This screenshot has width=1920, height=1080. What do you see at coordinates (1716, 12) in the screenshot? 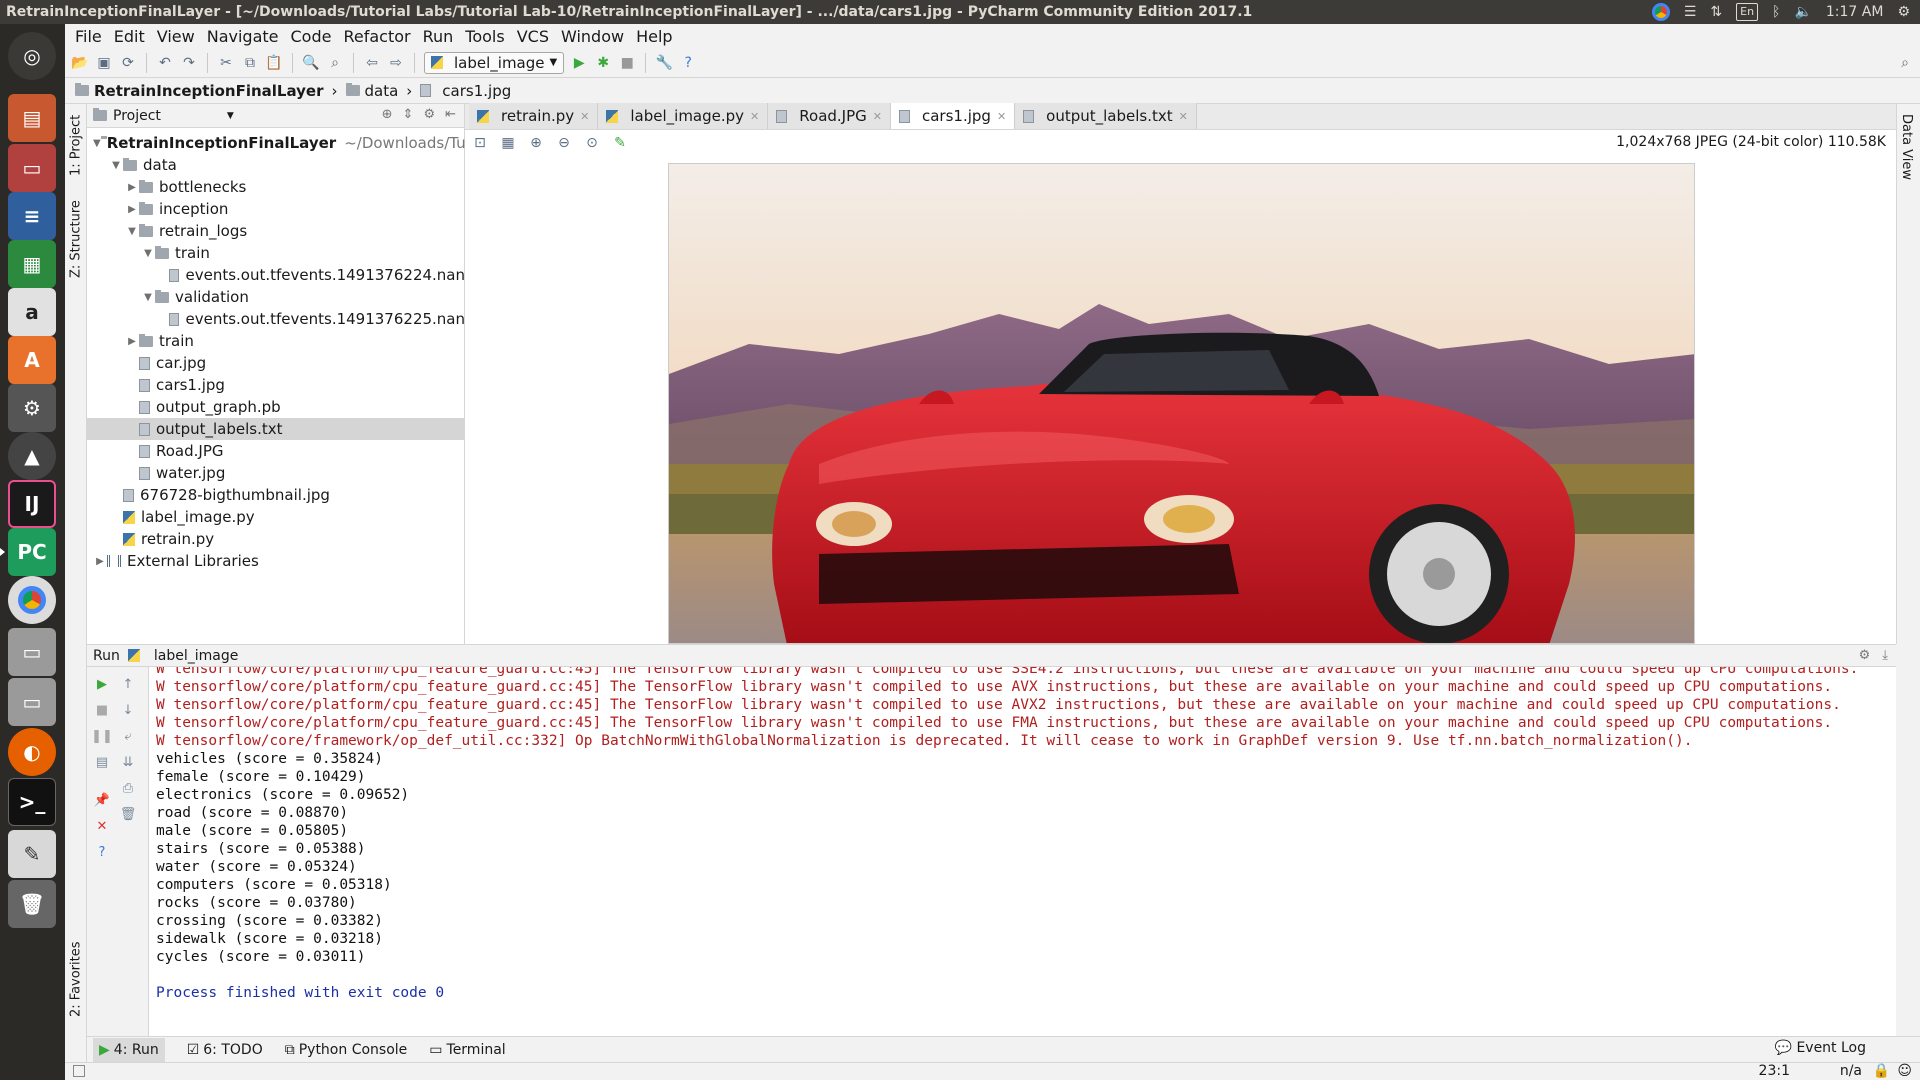
I see `network-tray-icon: ⇅` at bounding box center [1716, 12].